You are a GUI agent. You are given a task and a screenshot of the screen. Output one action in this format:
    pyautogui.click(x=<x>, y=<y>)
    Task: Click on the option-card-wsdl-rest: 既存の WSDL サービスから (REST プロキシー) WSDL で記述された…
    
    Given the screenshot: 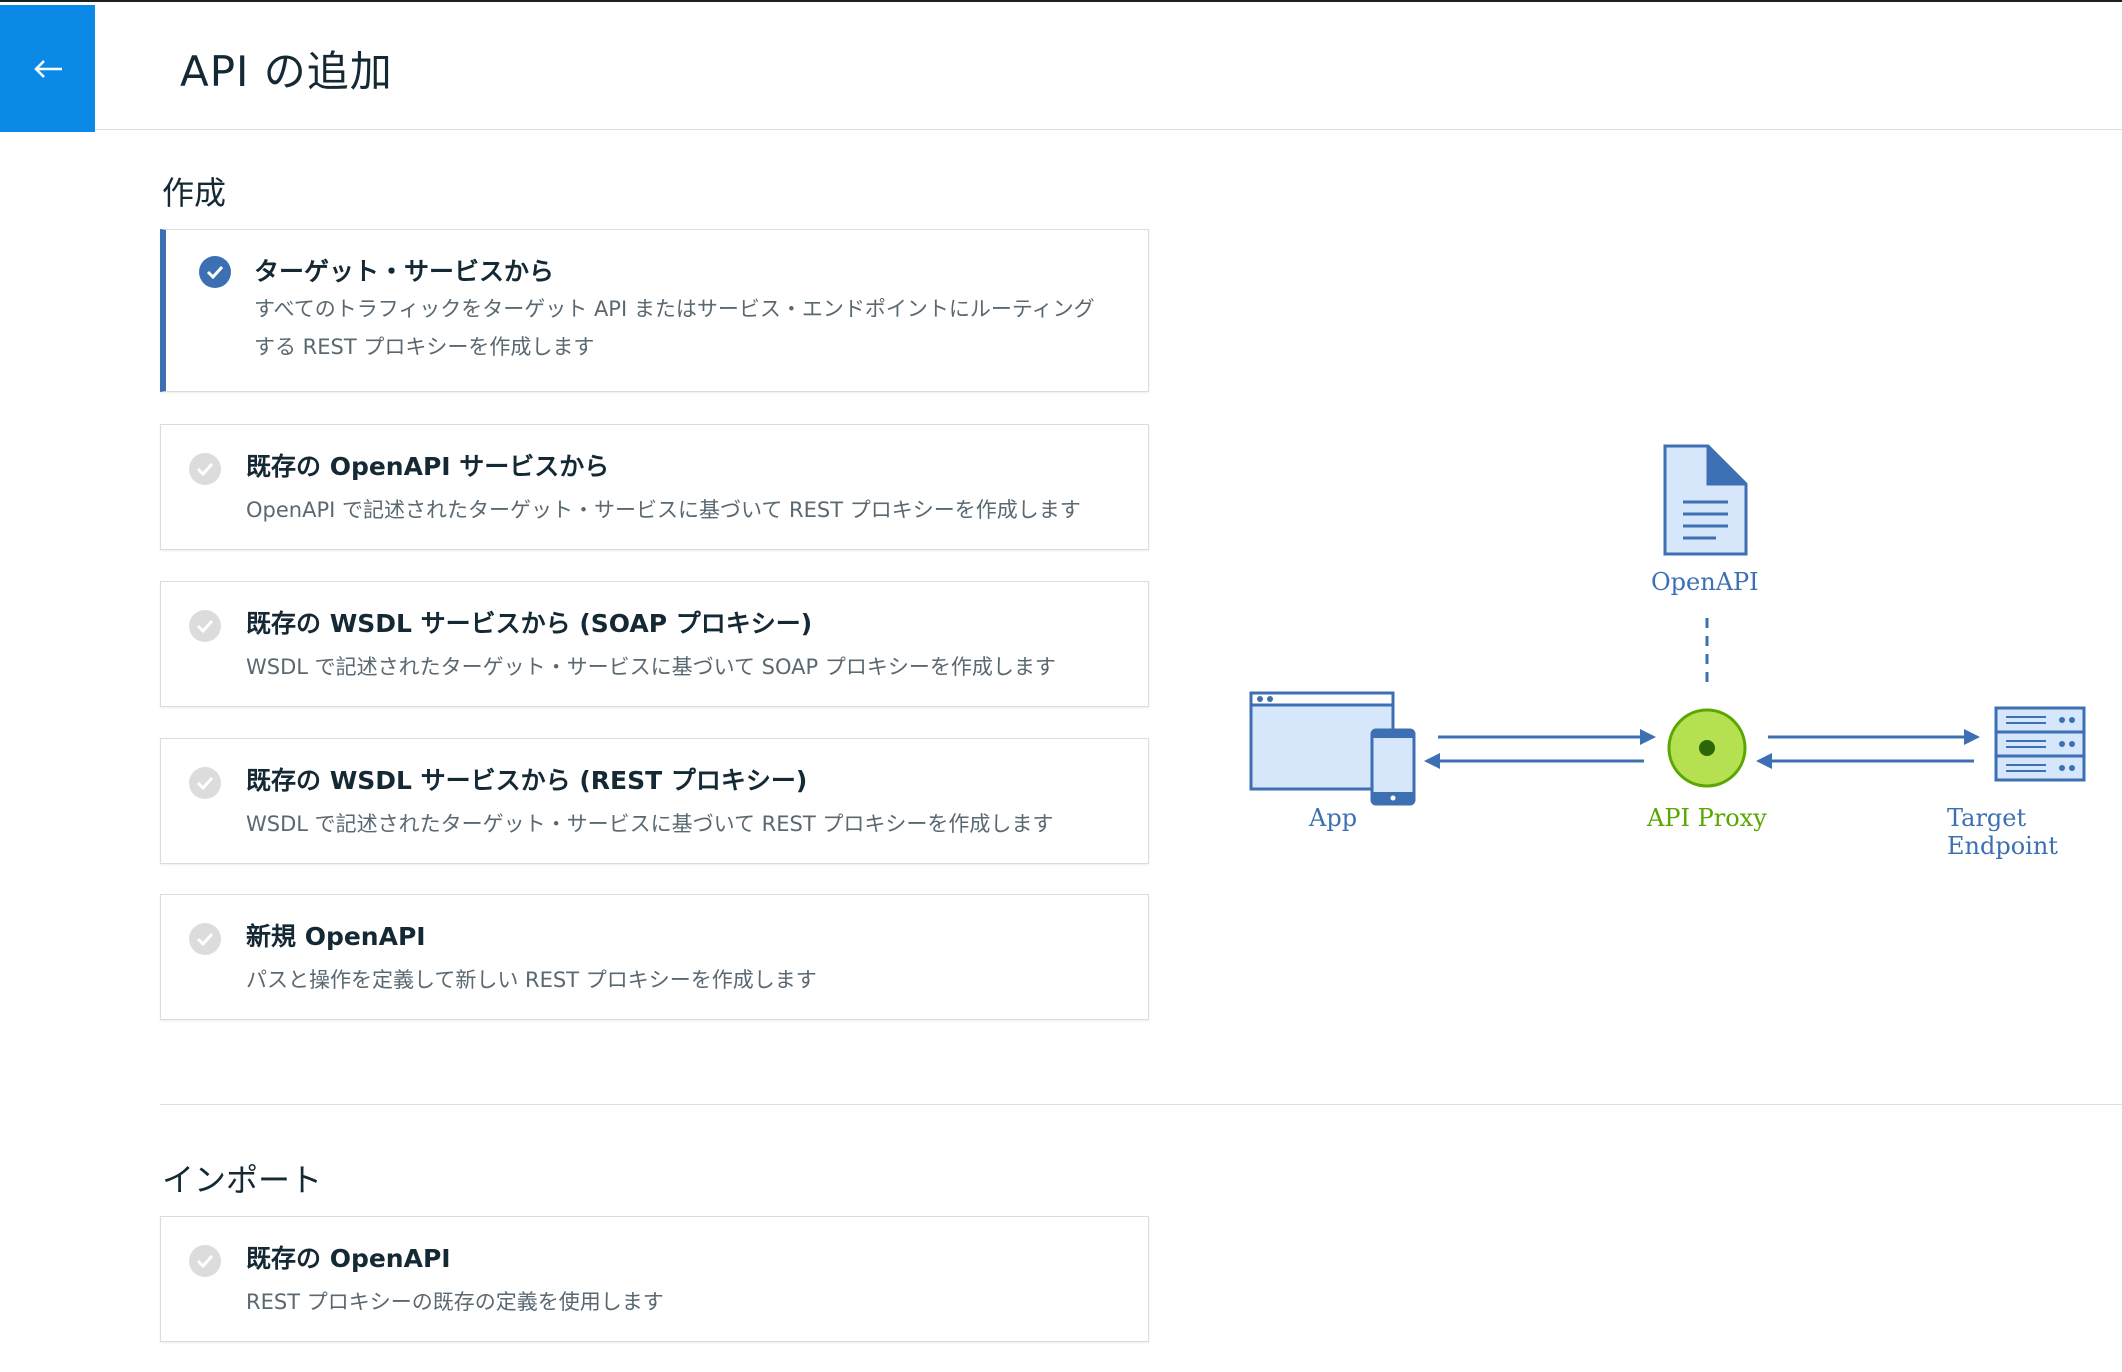 What is the action you would take?
    pyautogui.click(x=654, y=801)
    